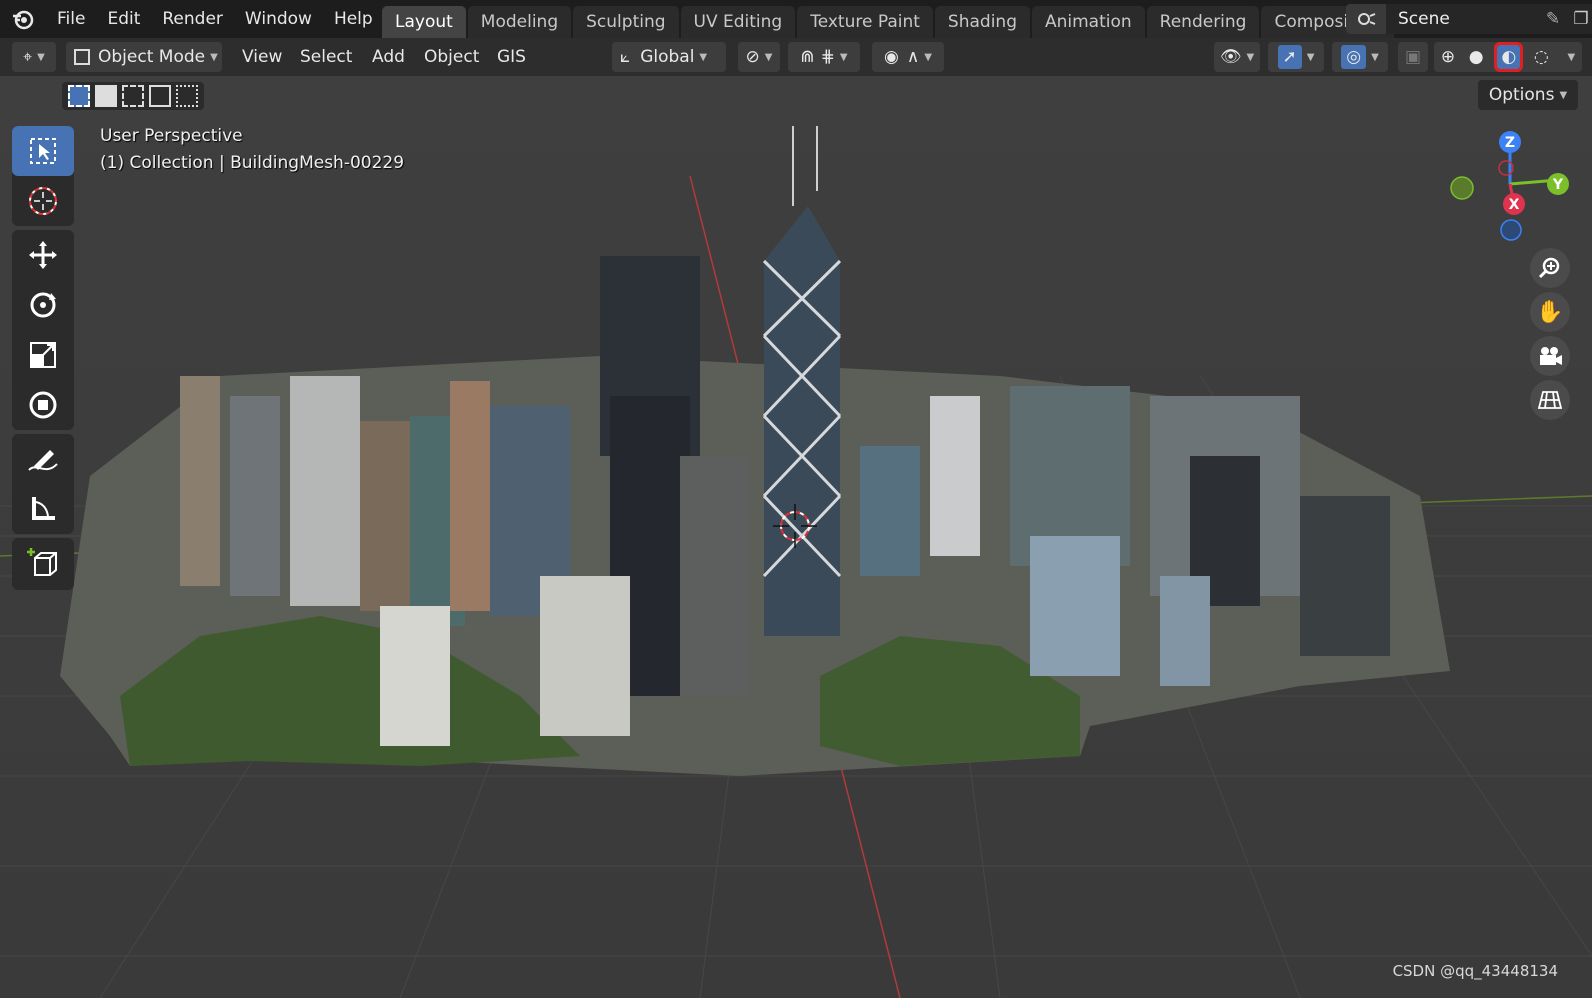  Describe the element at coordinates (34, 57) in the screenshot. I see `editor-type-button: ⌖ ▼` at that location.